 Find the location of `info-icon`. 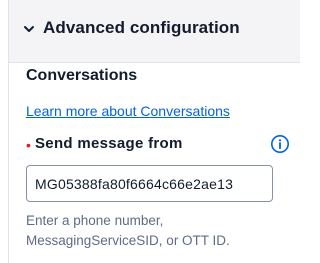

info-icon is located at coordinates (280, 144).